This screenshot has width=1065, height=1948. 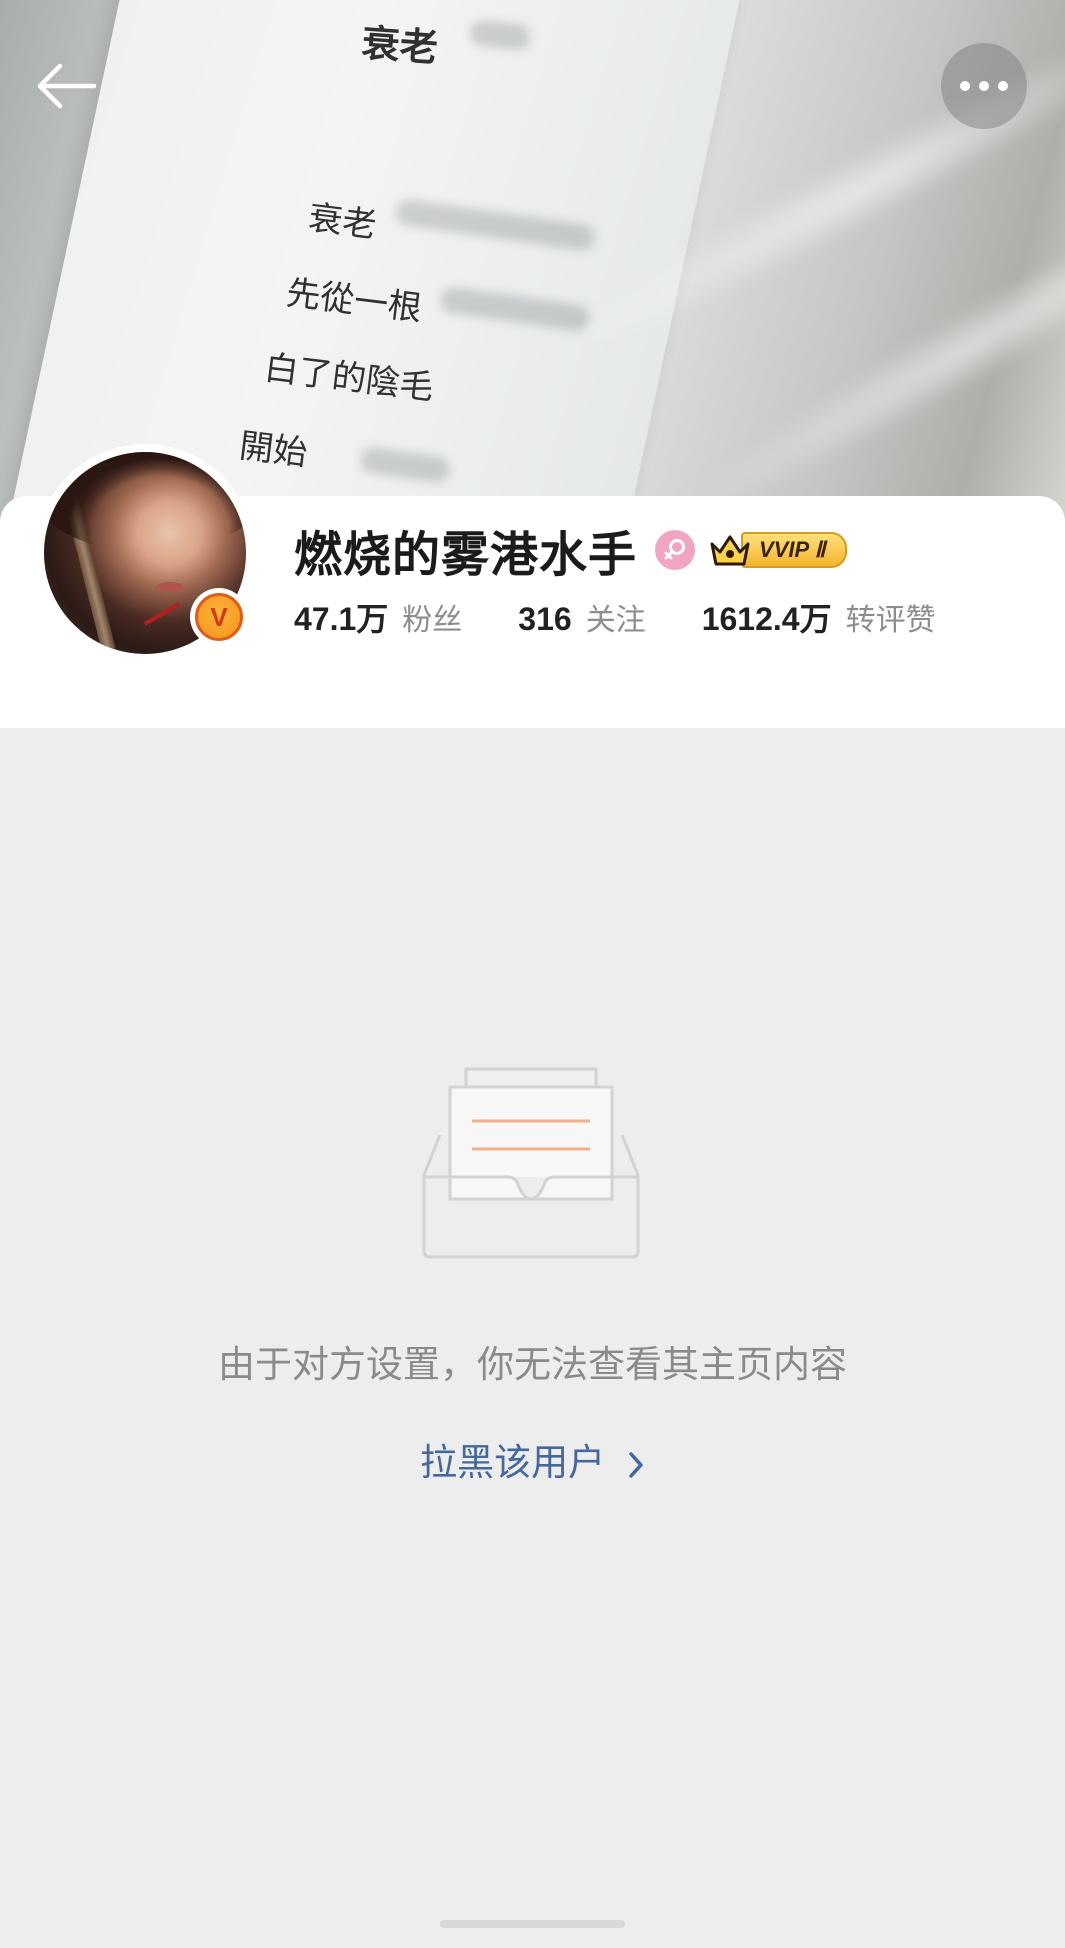 What do you see at coordinates (636, 1464) in the screenshot?
I see `chevron-right-icon` at bounding box center [636, 1464].